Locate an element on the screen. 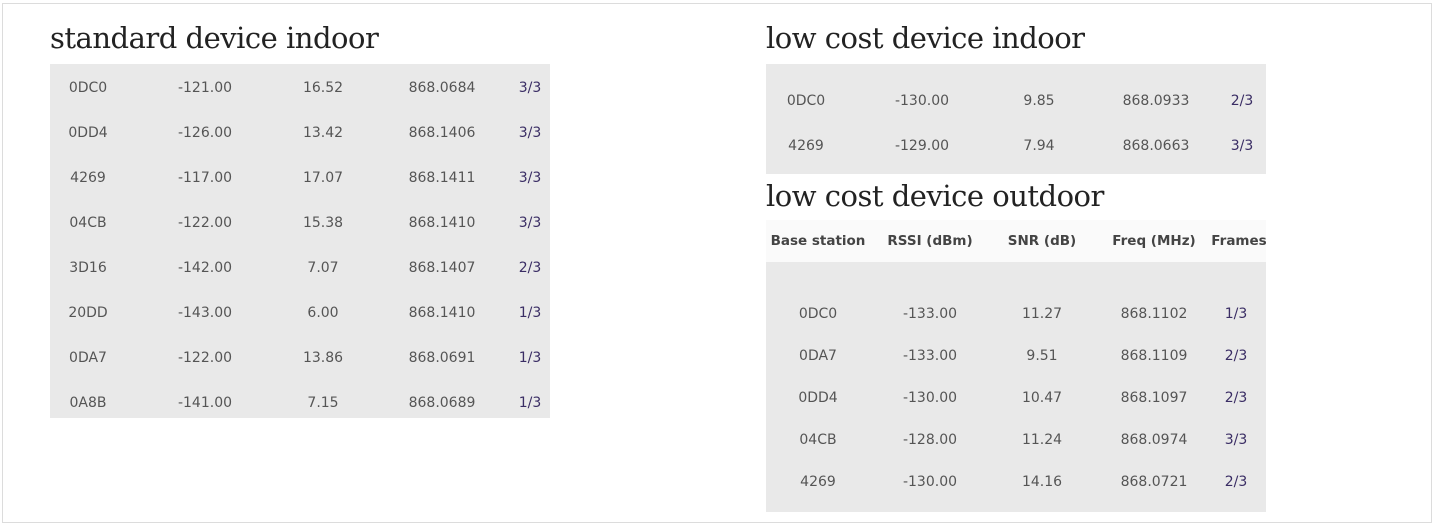  table-row: 4269 -130.00 14.16 868.0721 2/3 is located at coordinates (1016, 482).